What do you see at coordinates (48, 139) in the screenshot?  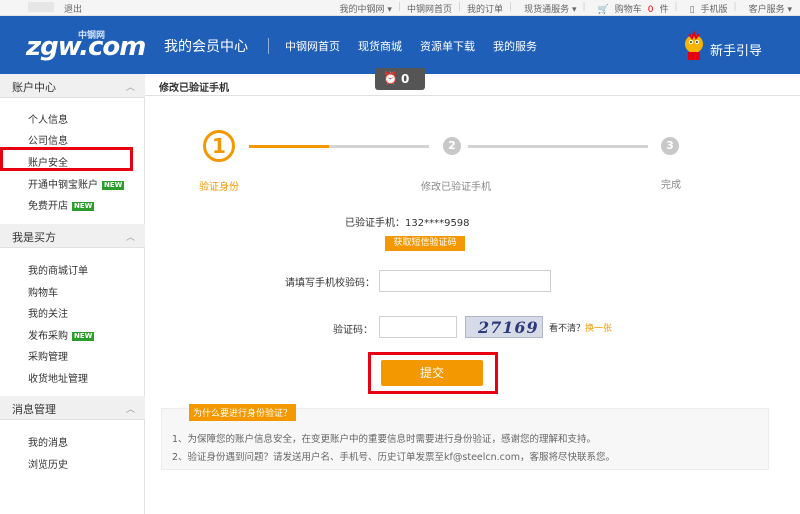 I see `sidebar-item-company-info: 公司信息` at bounding box center [48, 139].